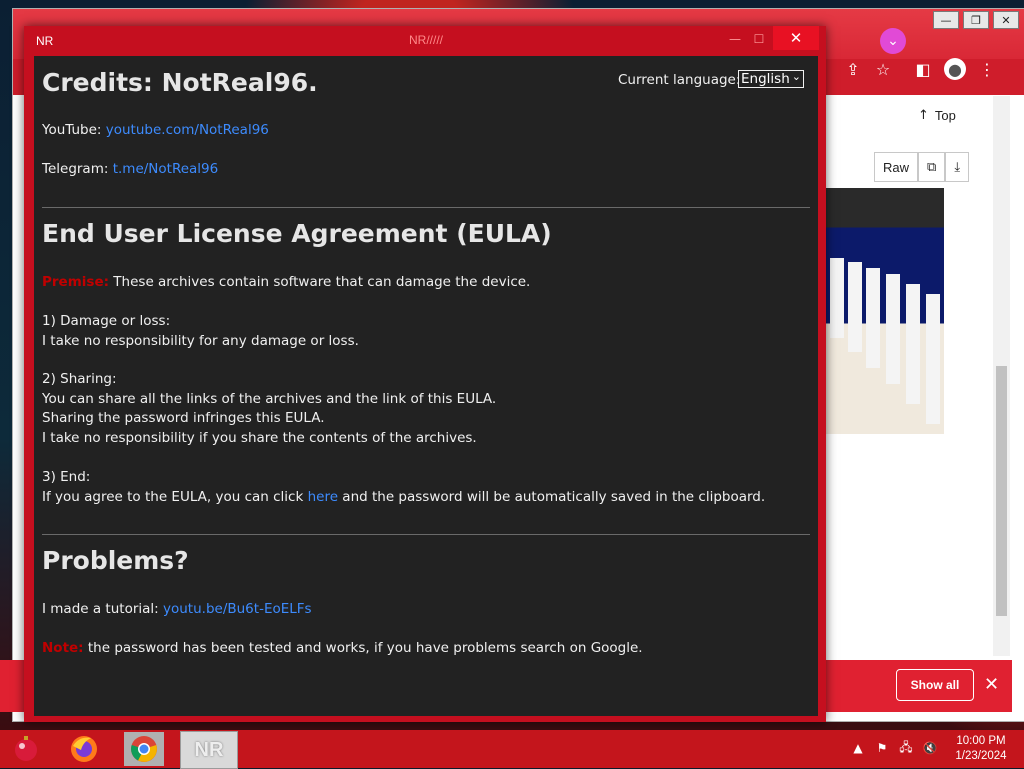 This screenshot has height=769, width=1024. I want to click on page-scrollbar, so click(1001, 376).